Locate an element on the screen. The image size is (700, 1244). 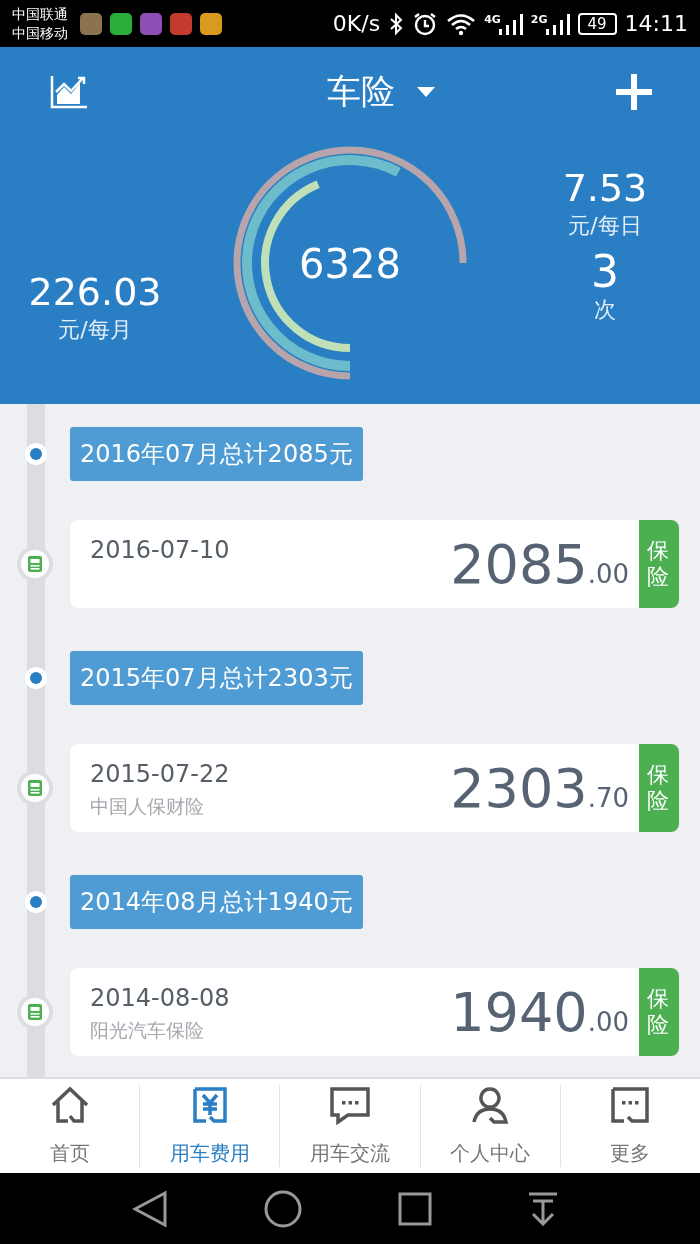
monthly-value: 226.03 is located at coordinates (95, 292).